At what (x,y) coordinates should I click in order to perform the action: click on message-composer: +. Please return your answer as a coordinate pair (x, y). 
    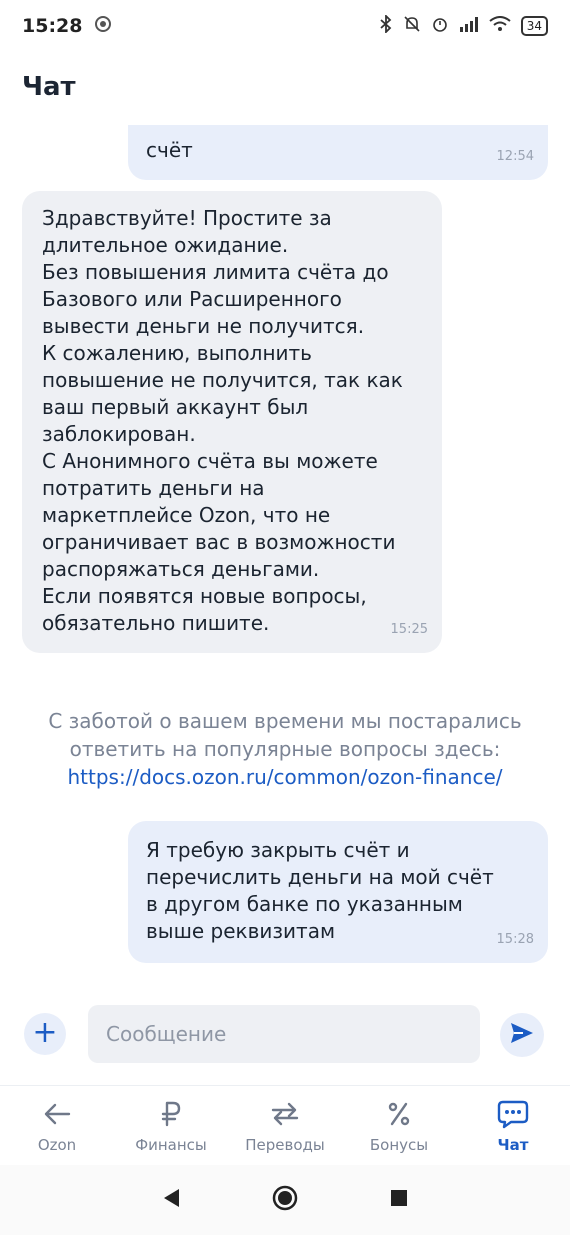
    Looking at the image, I should click on (285, 1033).